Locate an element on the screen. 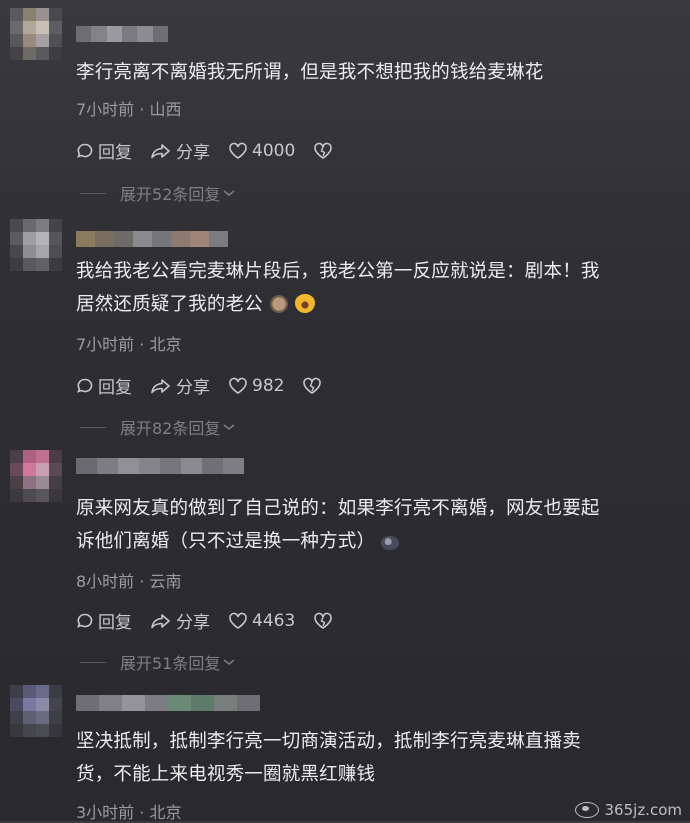 Image resolution: width=690 pixels, height=823 pixels. expand-replies: 展开52条回复 is located at coordinates (158, 193).